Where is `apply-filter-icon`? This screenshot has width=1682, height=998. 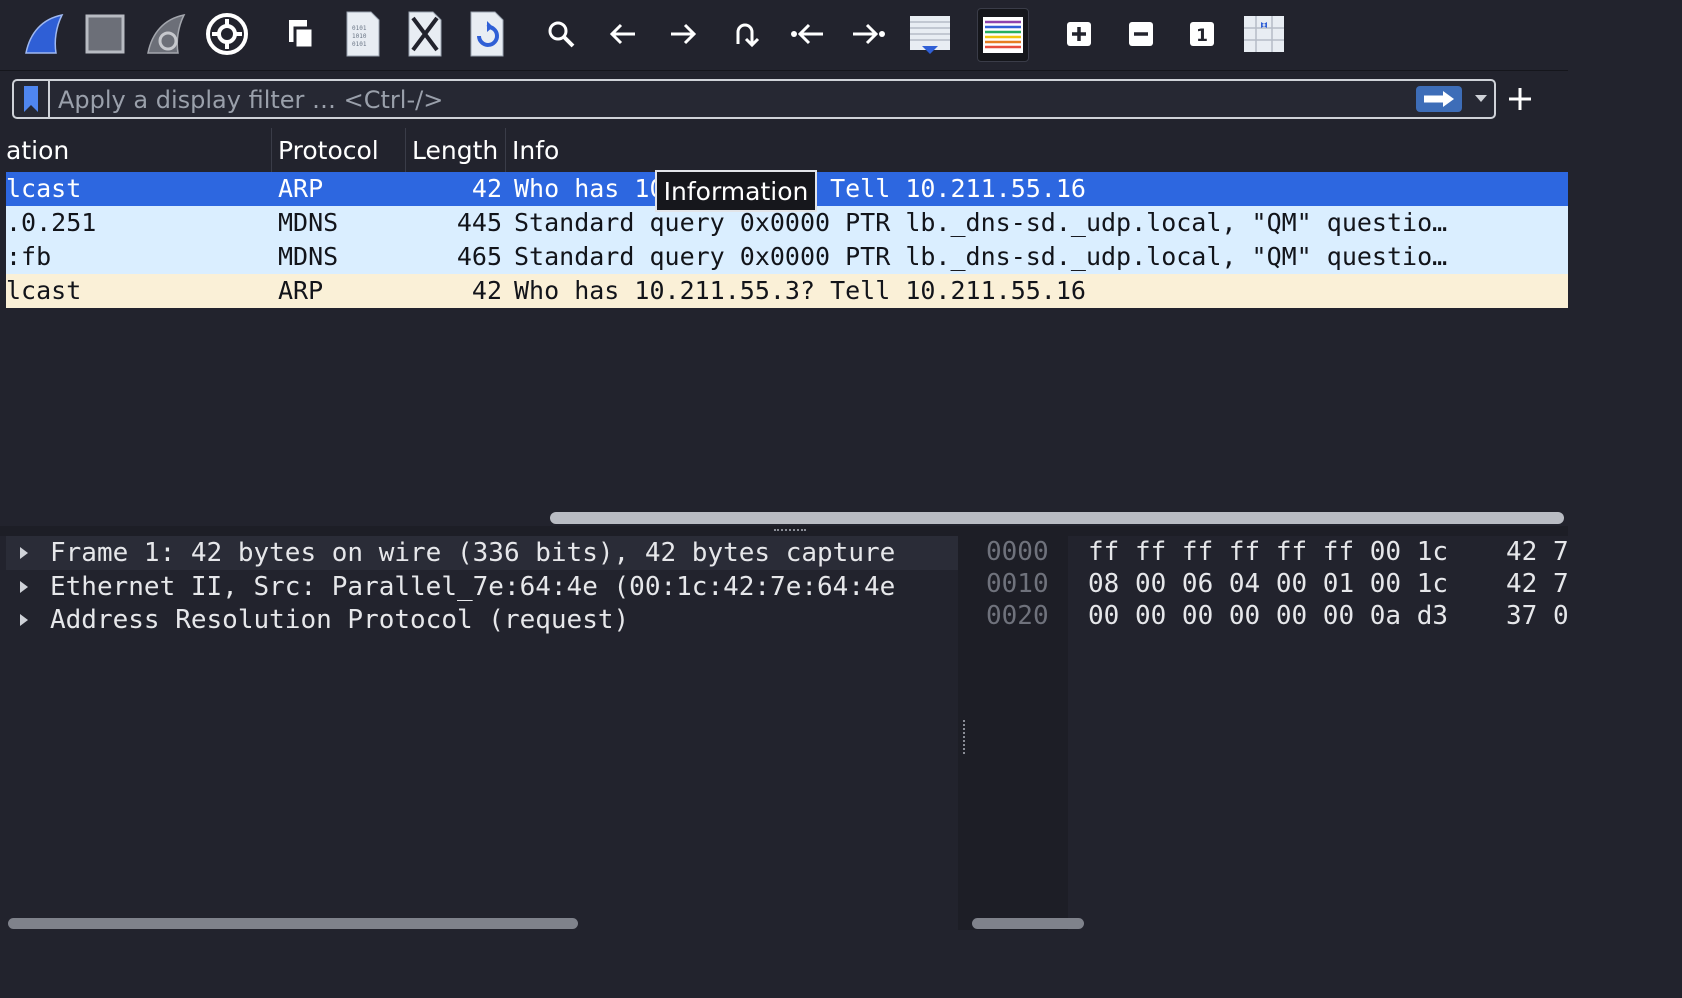 apply-filter-icon is located at coordinates (1439, 99).